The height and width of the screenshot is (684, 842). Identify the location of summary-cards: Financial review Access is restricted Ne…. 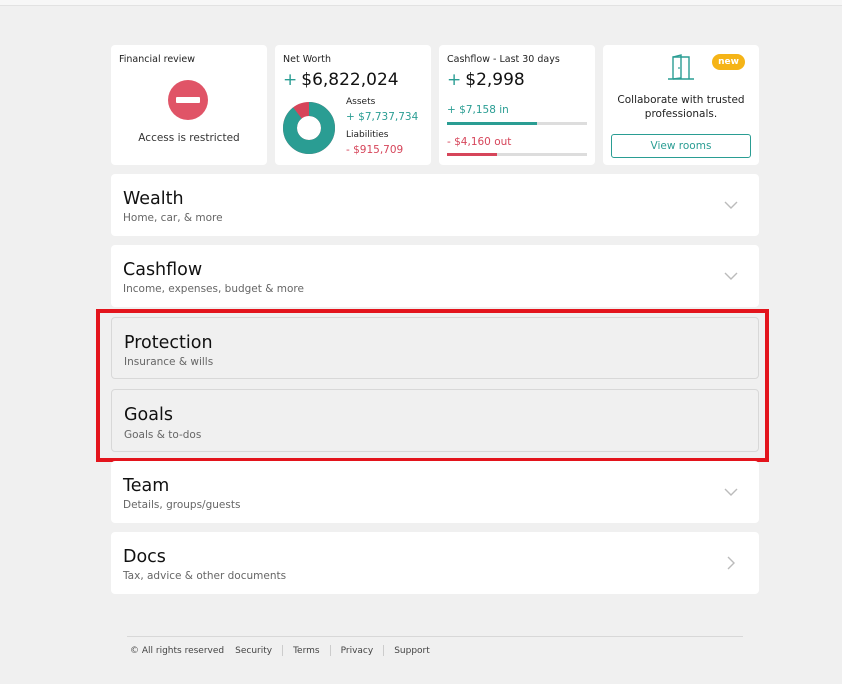
(435, 105).